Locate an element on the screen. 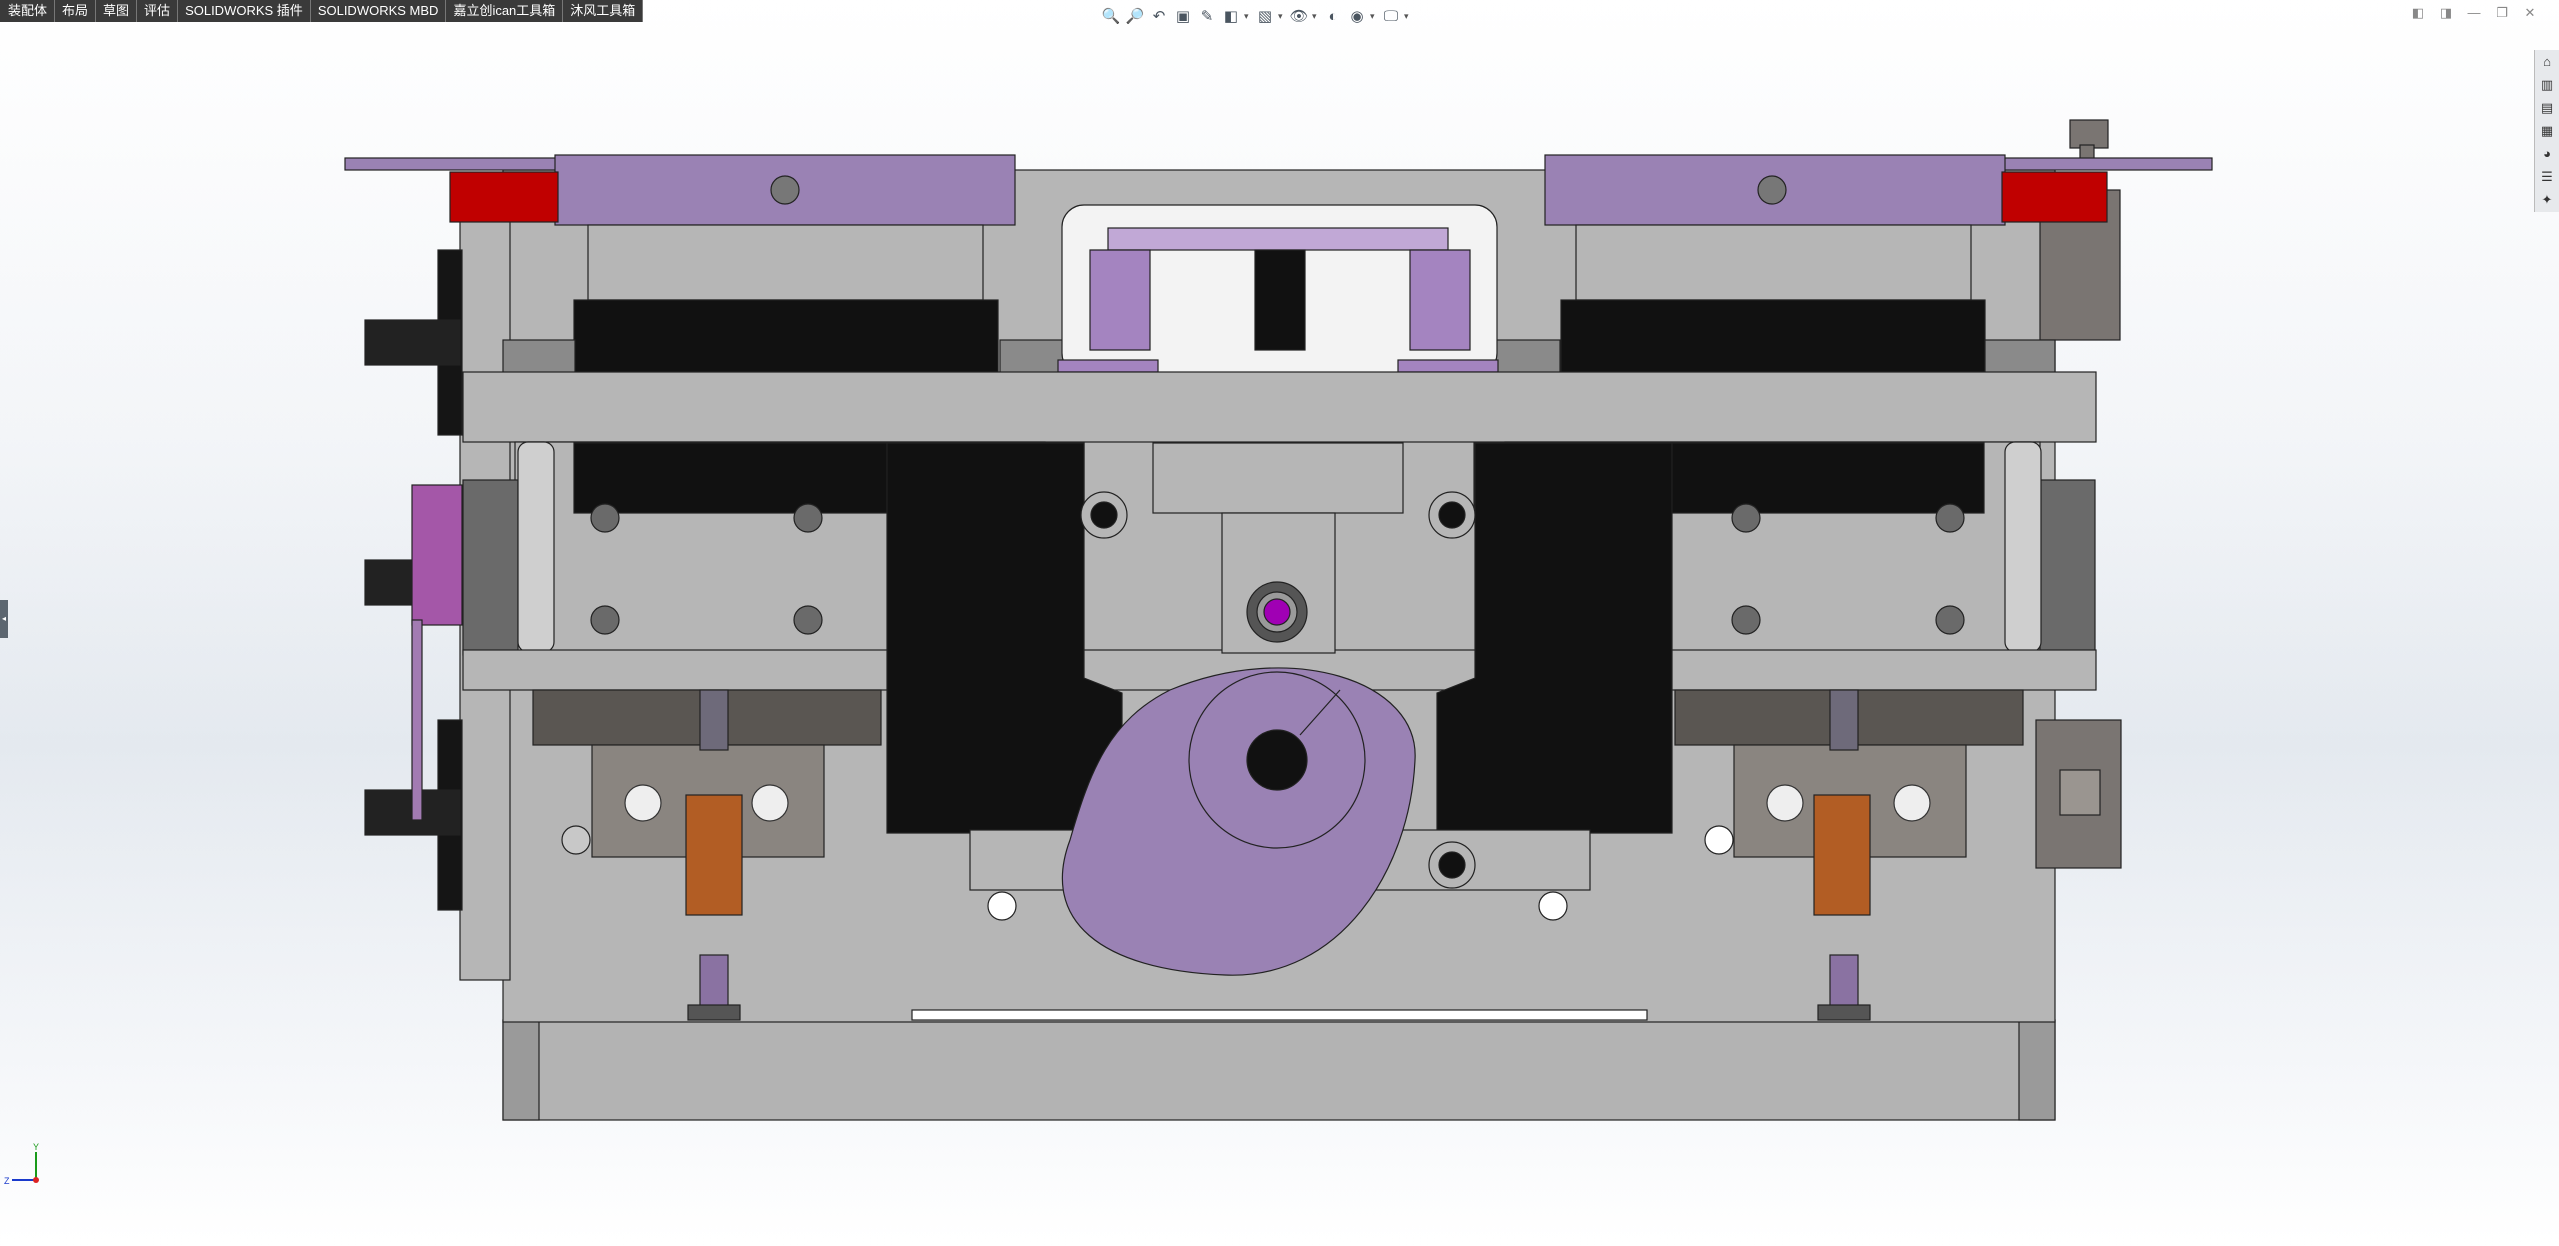  file-explorer-icon: ▤ is located at coordinates (2547, 108).